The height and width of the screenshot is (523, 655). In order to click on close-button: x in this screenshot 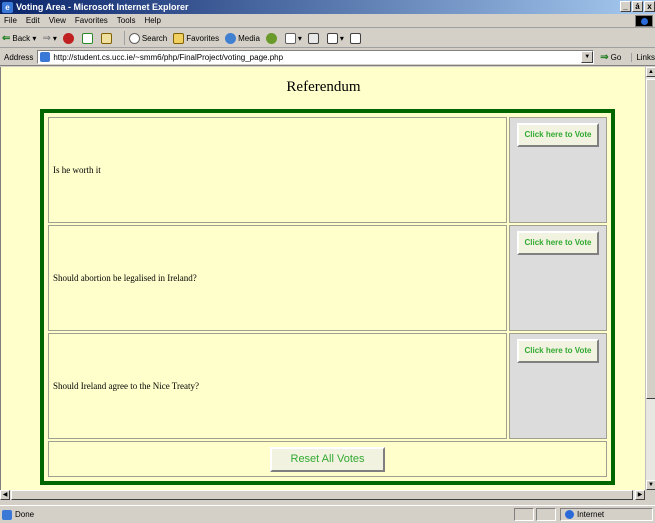, I will do `click(649, 6)`.